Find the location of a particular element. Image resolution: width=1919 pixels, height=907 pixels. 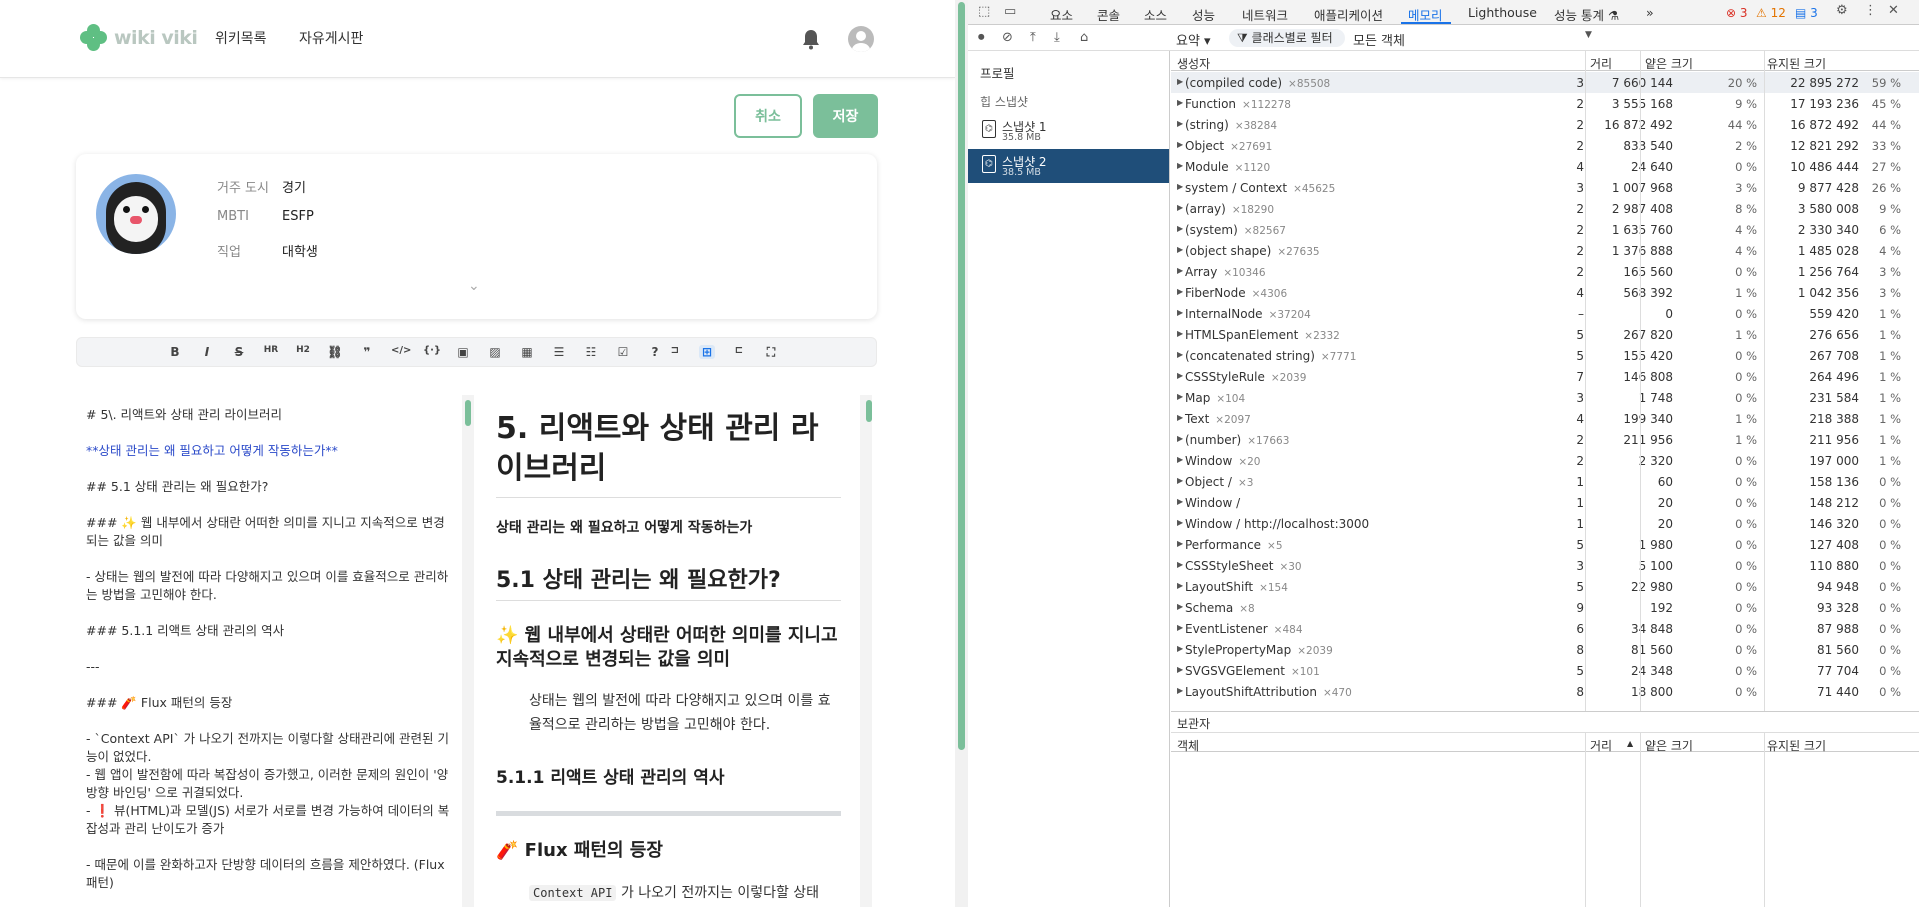

ret-col-retained: 유지된 크기 is located at coordinates (1796, 745).